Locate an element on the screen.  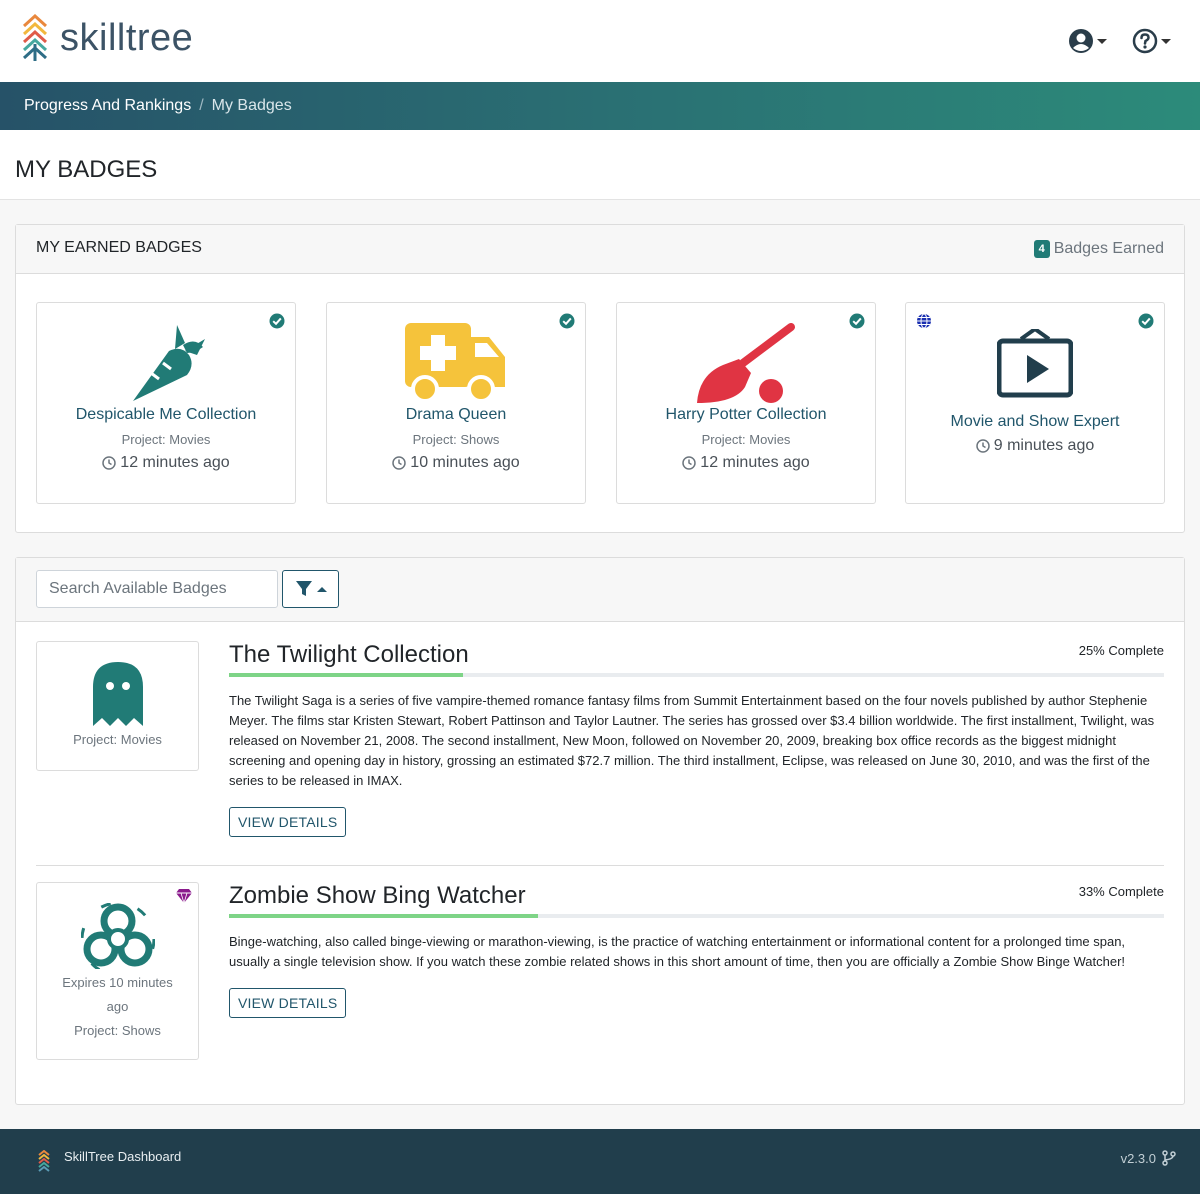
available-badge-thumbnail: Project: Movies is located at coordinates (117, 706).